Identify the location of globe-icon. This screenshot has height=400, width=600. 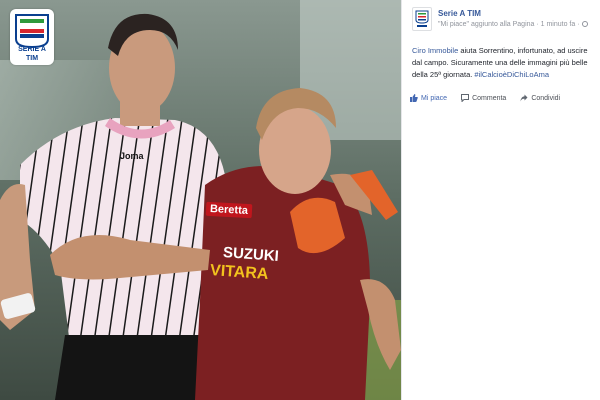
(584, 24).